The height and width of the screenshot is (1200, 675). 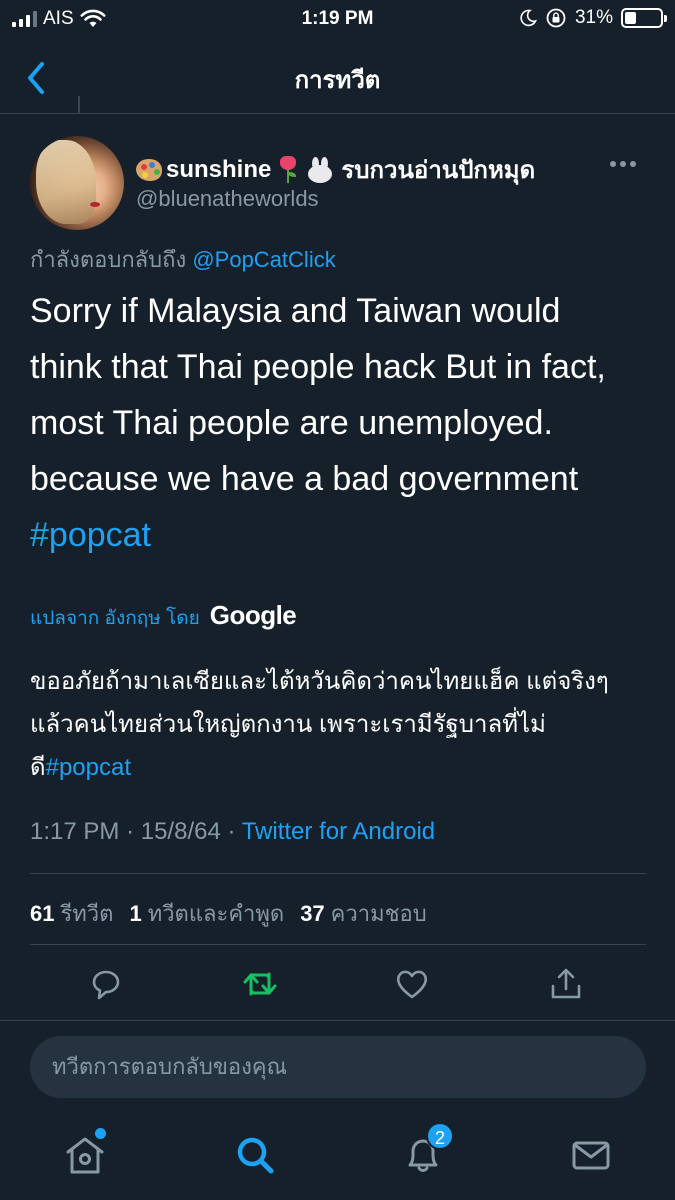 I want to click on retweets-stat: 61 รีทวีต, so click(x=71, y=913).